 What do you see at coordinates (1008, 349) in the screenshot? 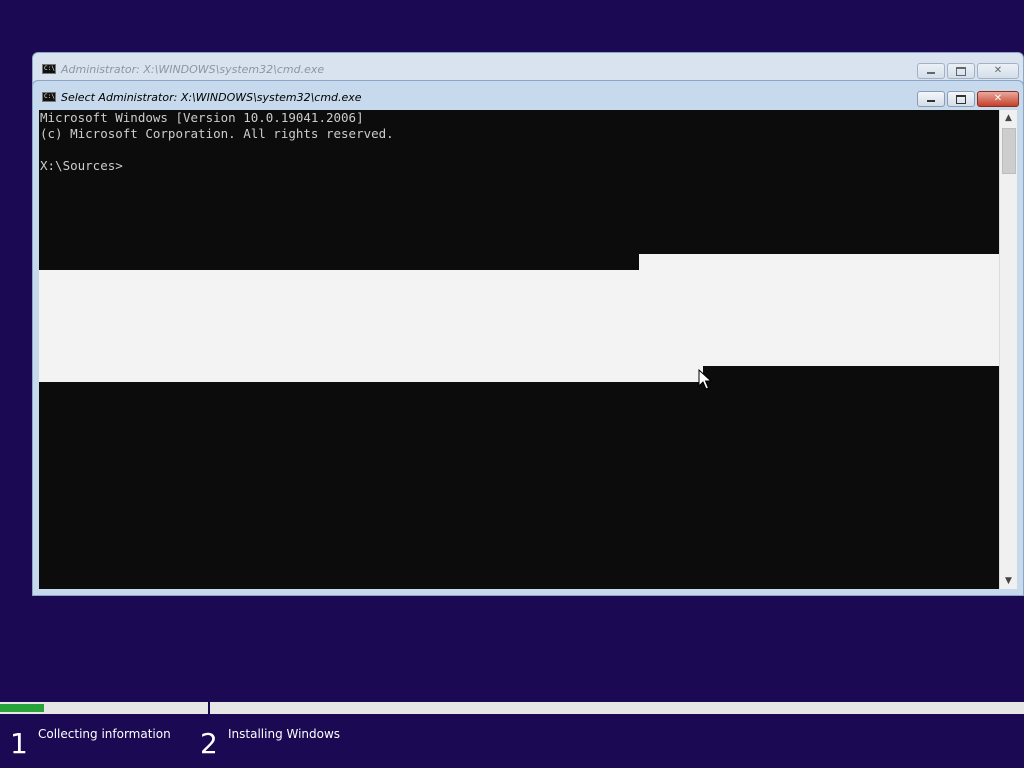
I see `vertical-scrollbar: ▲ ▼` at bounding box center [1008, 349].